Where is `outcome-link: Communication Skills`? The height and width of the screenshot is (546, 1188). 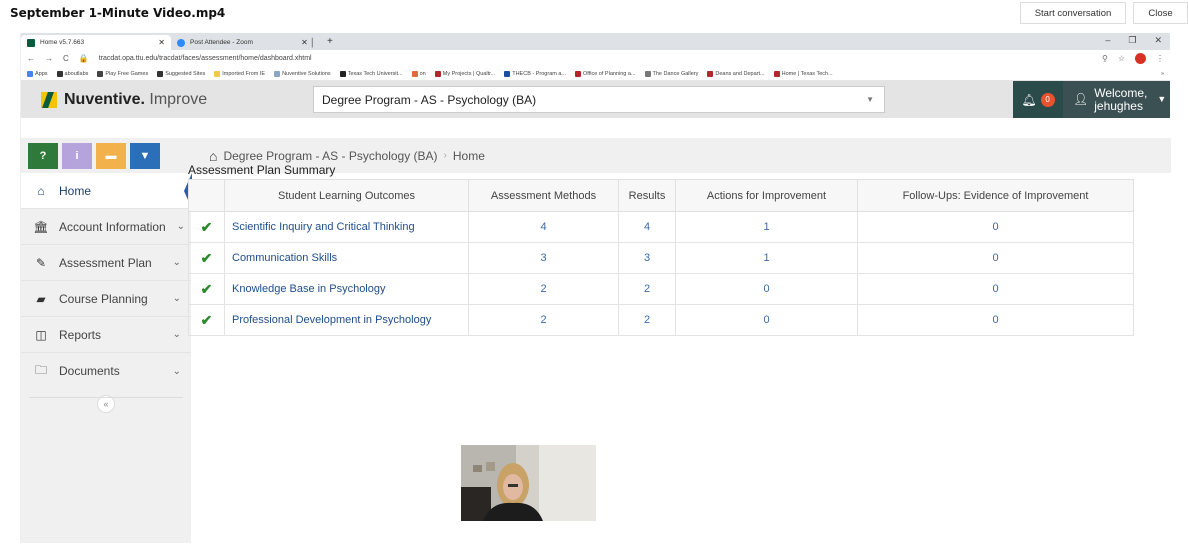 outcome-link: Communication Skills is located at coordinates (346, 258).